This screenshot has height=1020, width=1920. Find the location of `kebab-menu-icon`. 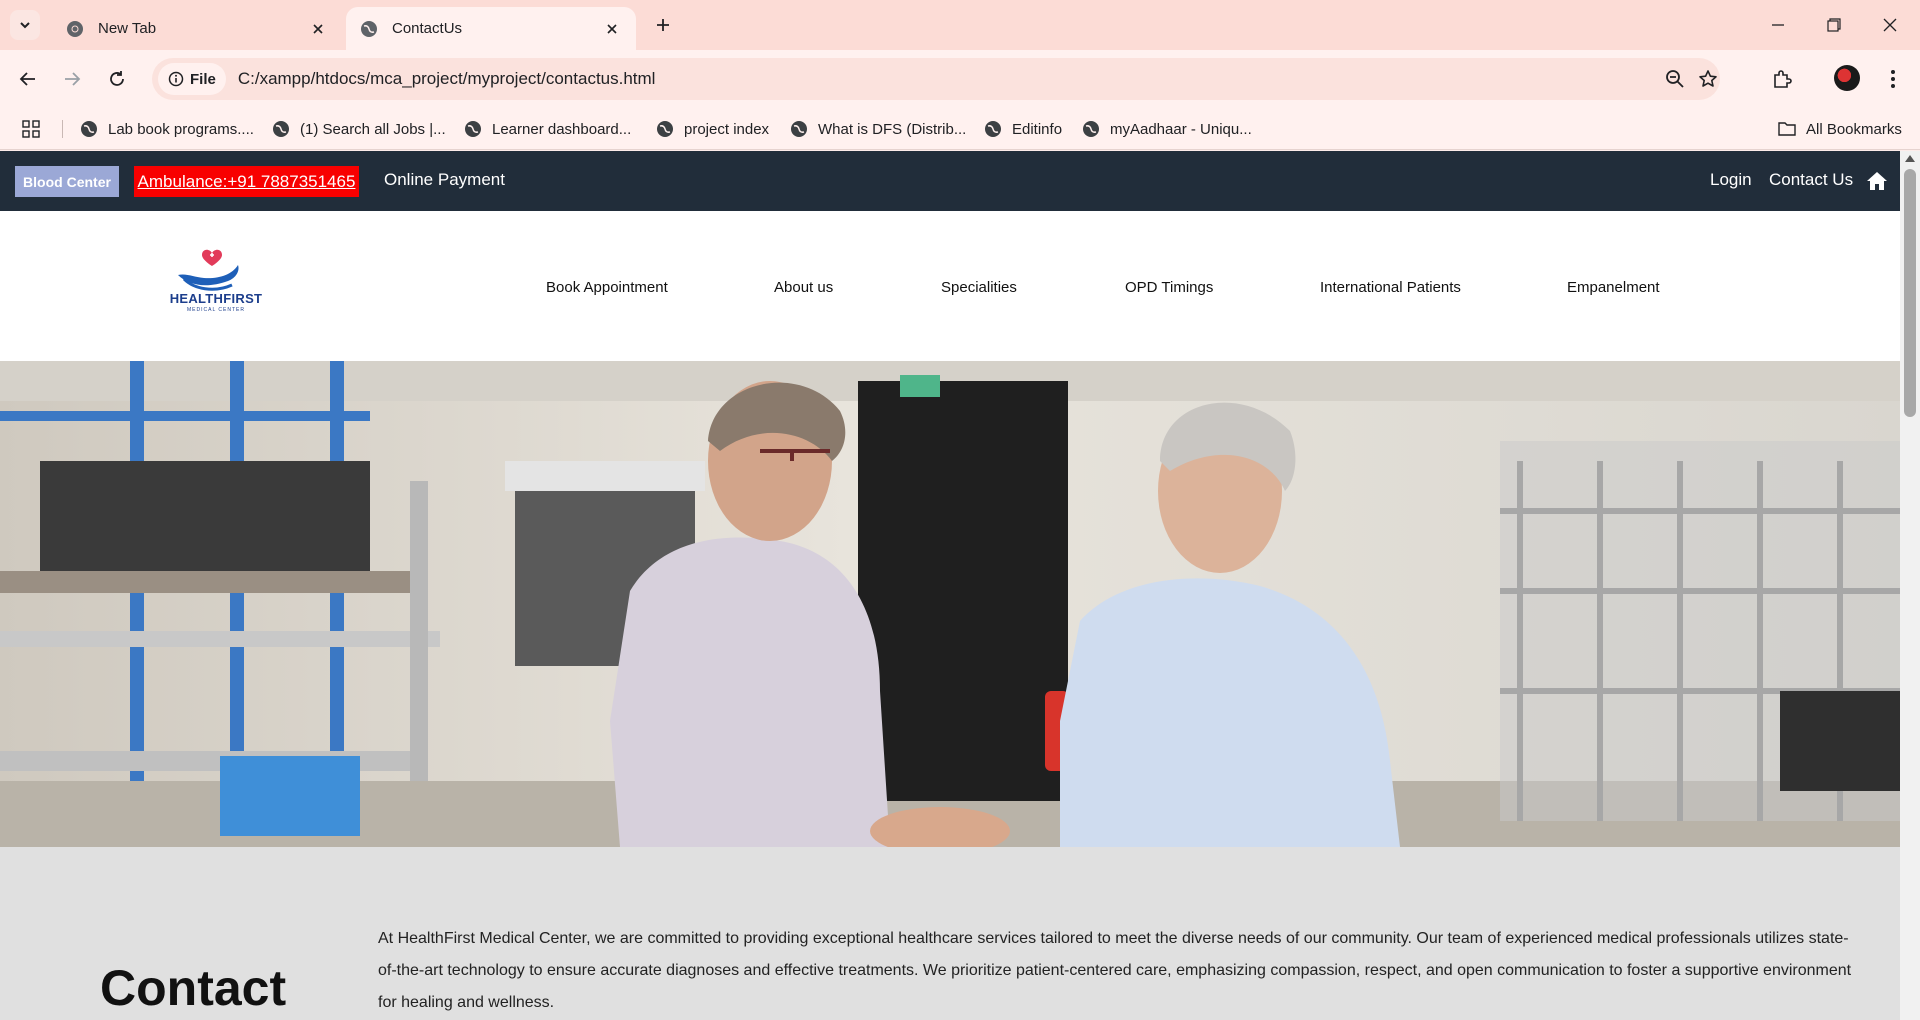

kebab-menu-icon is located at coordinates (1893, 79).